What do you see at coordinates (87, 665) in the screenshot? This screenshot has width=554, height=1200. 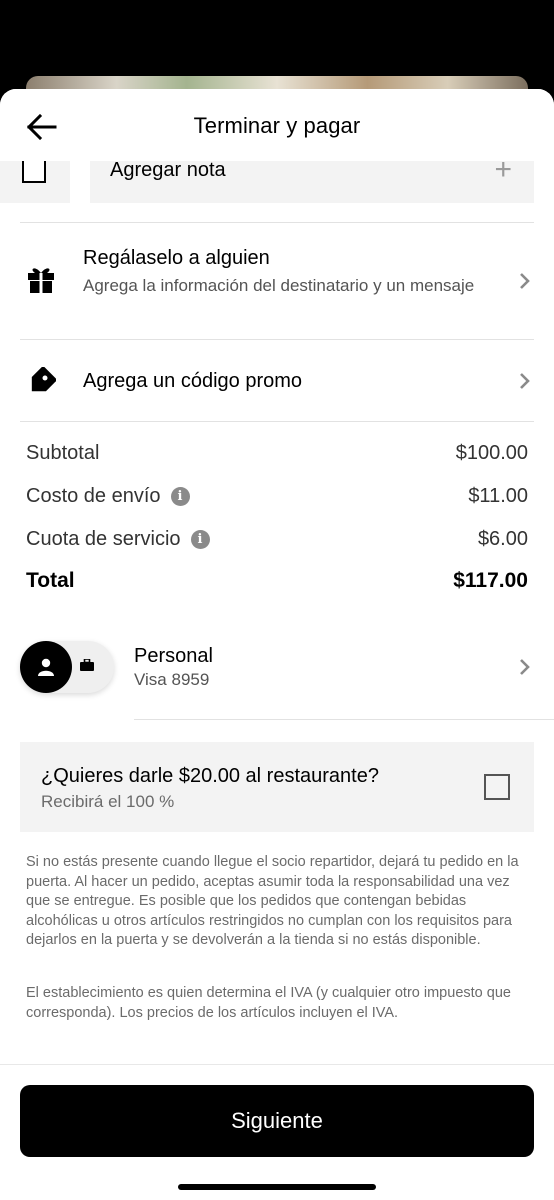 I see `briefcase-icon` at bounding box center [87, 665].